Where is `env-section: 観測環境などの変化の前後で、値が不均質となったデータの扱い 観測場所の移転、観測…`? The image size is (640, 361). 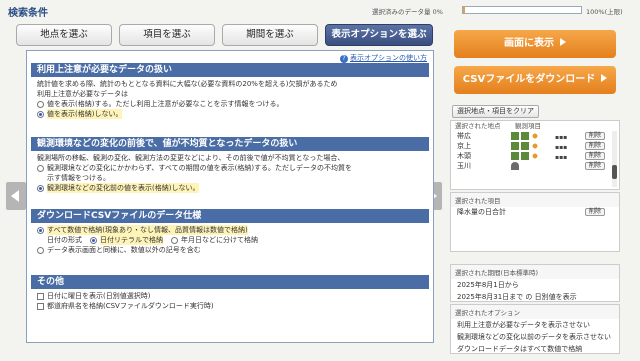 env-section: 観測環境などの変化の前後で、値が不均質となったデータの扱い 観測場所の移転、観測… is located at coordinates (230, 166).